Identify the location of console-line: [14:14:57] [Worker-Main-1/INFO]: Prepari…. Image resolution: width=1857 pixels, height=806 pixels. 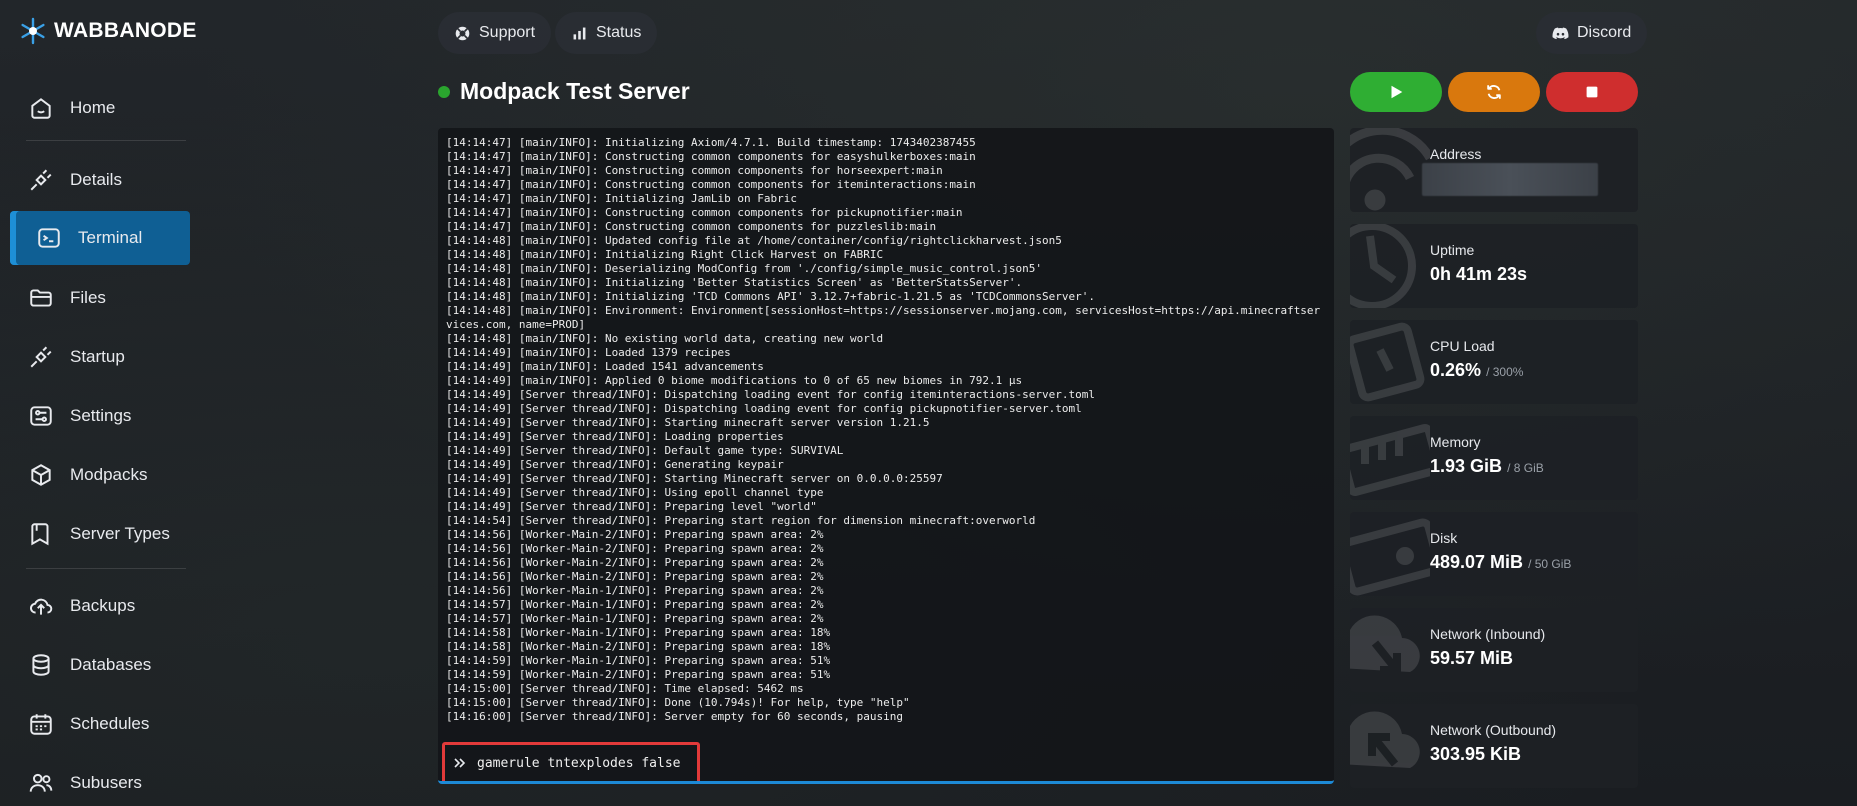
(635, 618).